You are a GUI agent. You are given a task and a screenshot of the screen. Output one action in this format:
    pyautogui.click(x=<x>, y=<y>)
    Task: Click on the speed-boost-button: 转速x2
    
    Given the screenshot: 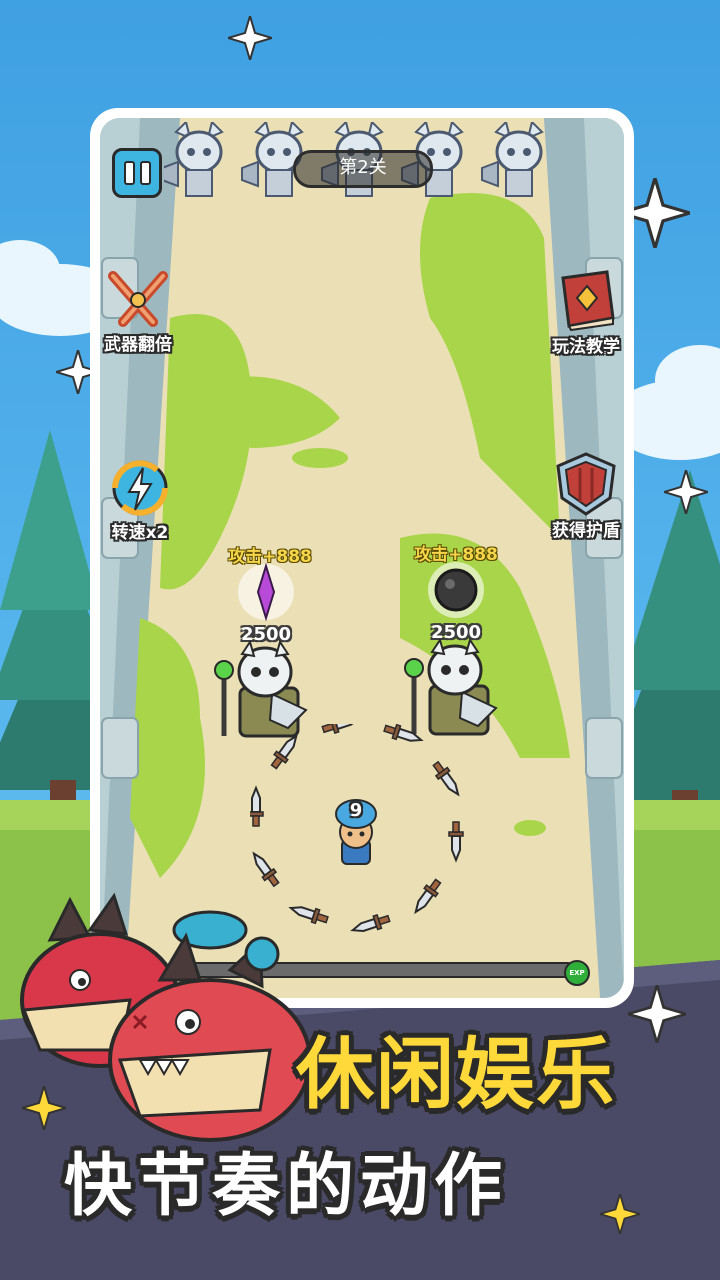 What is the action you would take?
    pyautogui.click(x=140, y=500)
    